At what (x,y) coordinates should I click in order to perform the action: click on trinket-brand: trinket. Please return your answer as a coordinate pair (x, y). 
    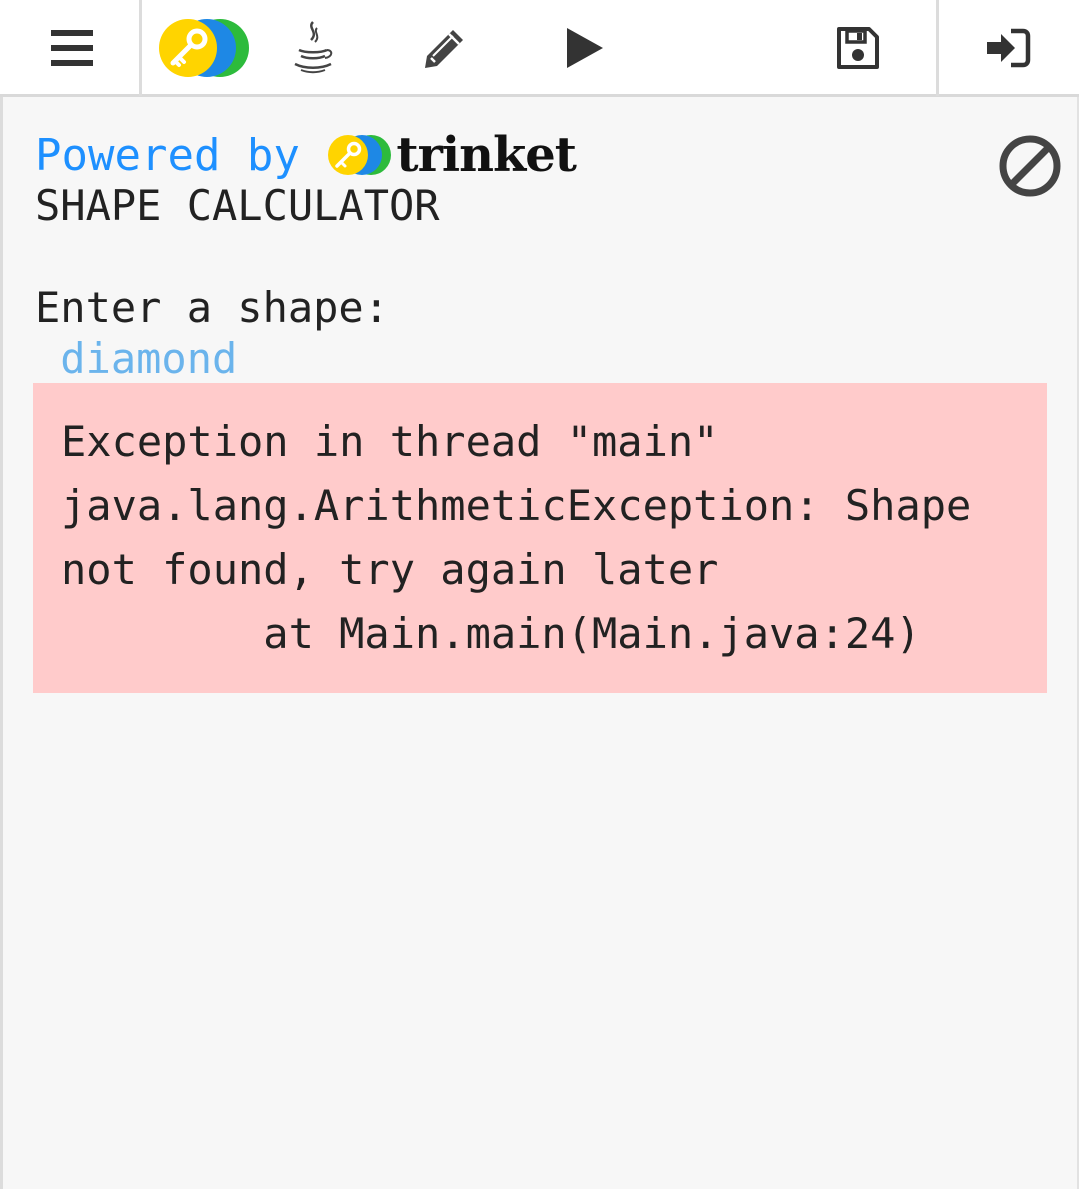
    Looking at the image, I should click on (486, 155).